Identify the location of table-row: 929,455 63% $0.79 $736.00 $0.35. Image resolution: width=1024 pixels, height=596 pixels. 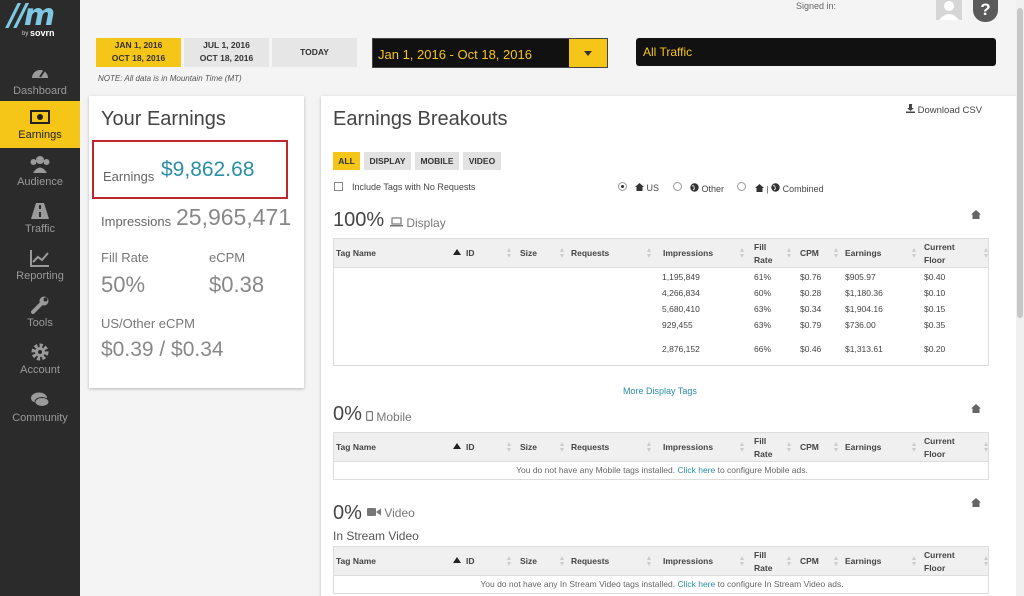
(662, 325).